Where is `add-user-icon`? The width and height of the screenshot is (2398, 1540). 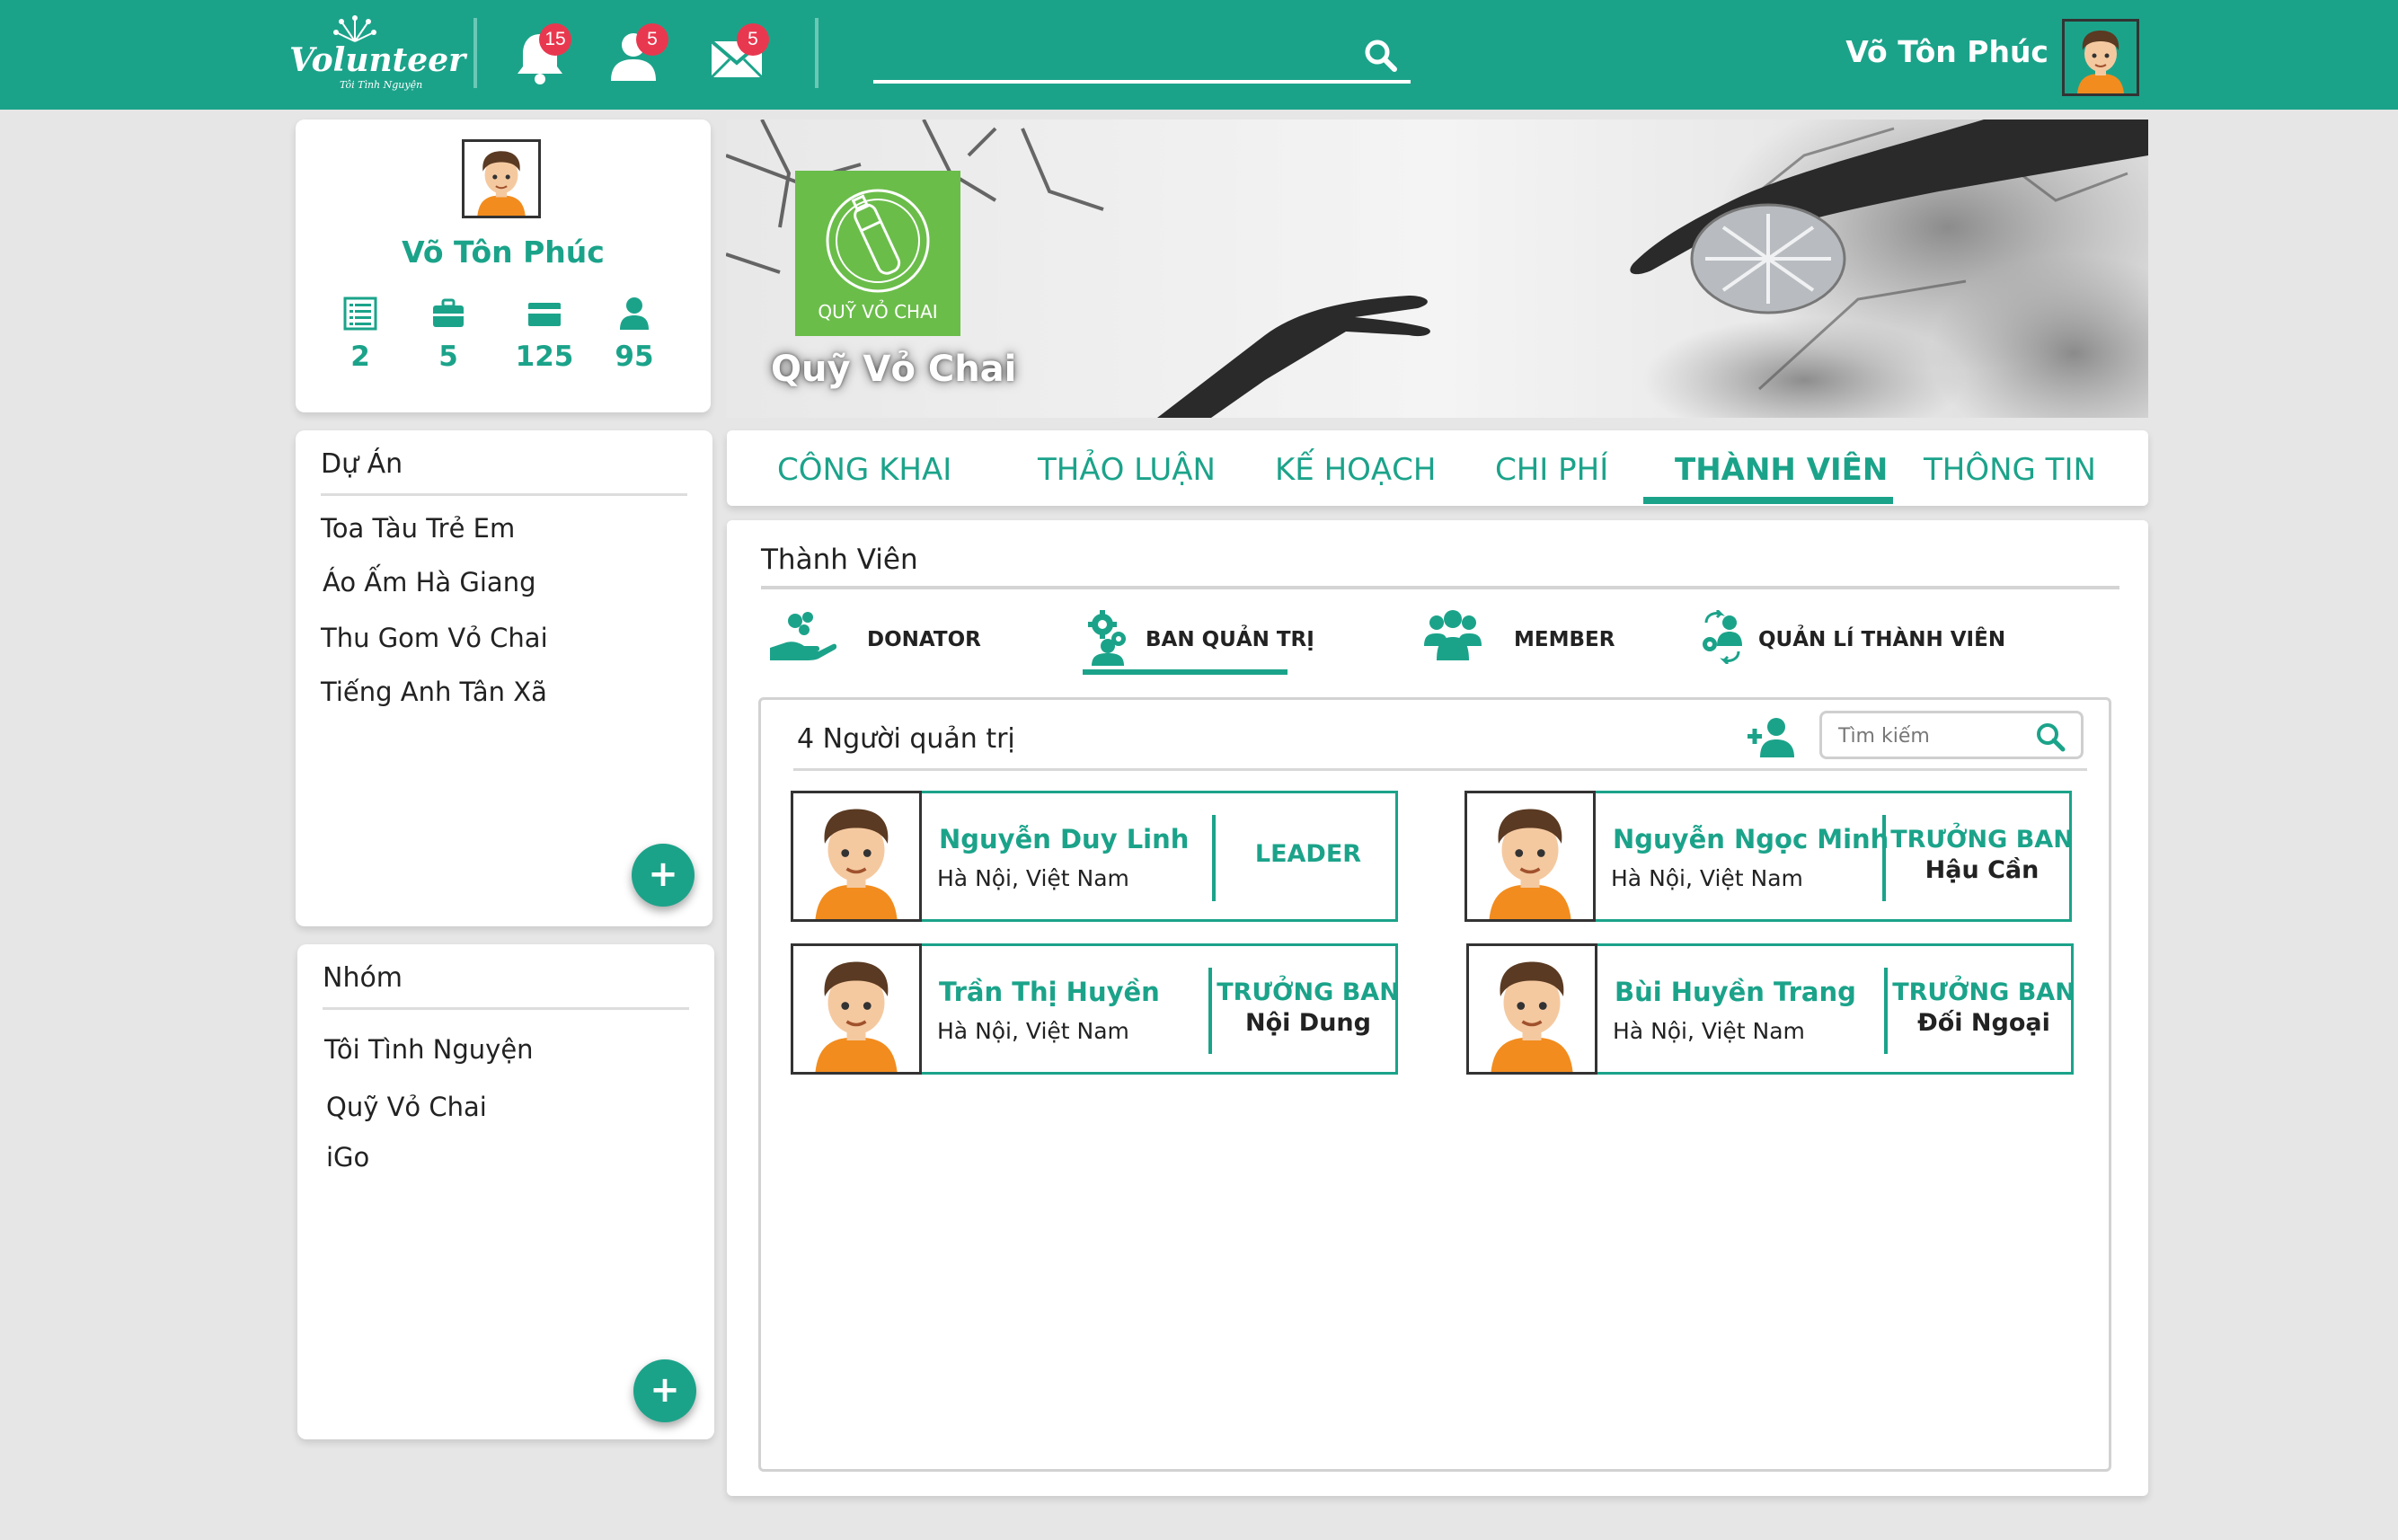
add-user-icon is located at coordinates (1771, 737).